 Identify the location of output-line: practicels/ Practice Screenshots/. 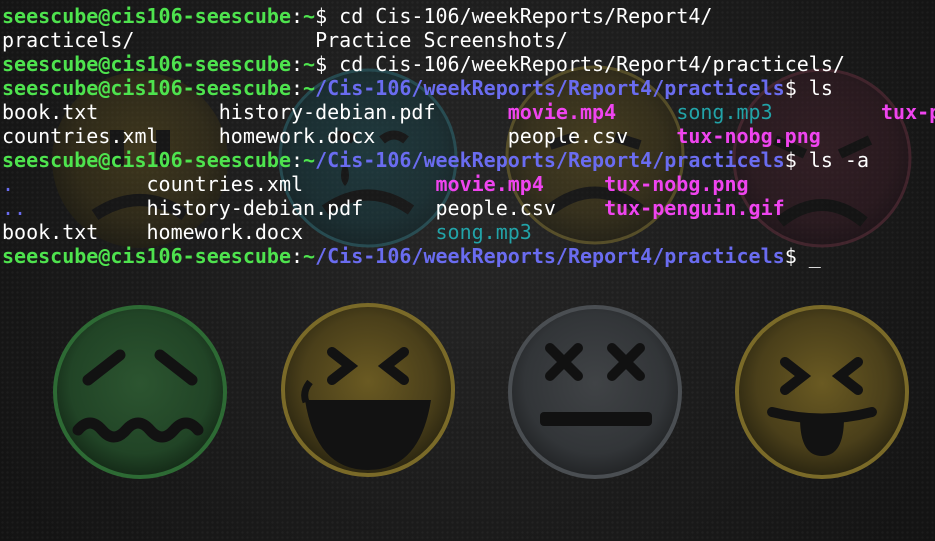
(468, 40).